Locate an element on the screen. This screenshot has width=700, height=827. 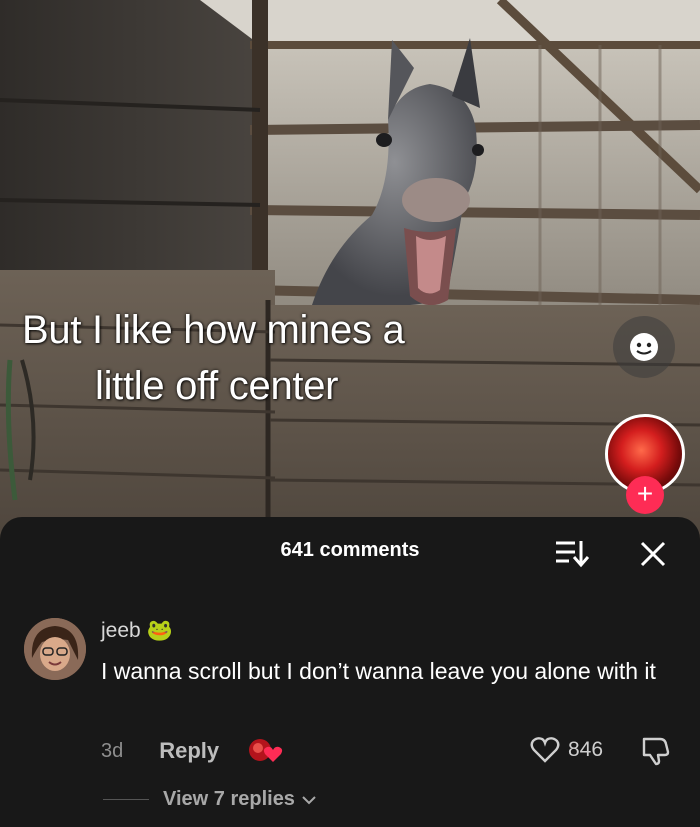
comment-username-row: jeeb 🐸 is located at coordinates (137, 631).